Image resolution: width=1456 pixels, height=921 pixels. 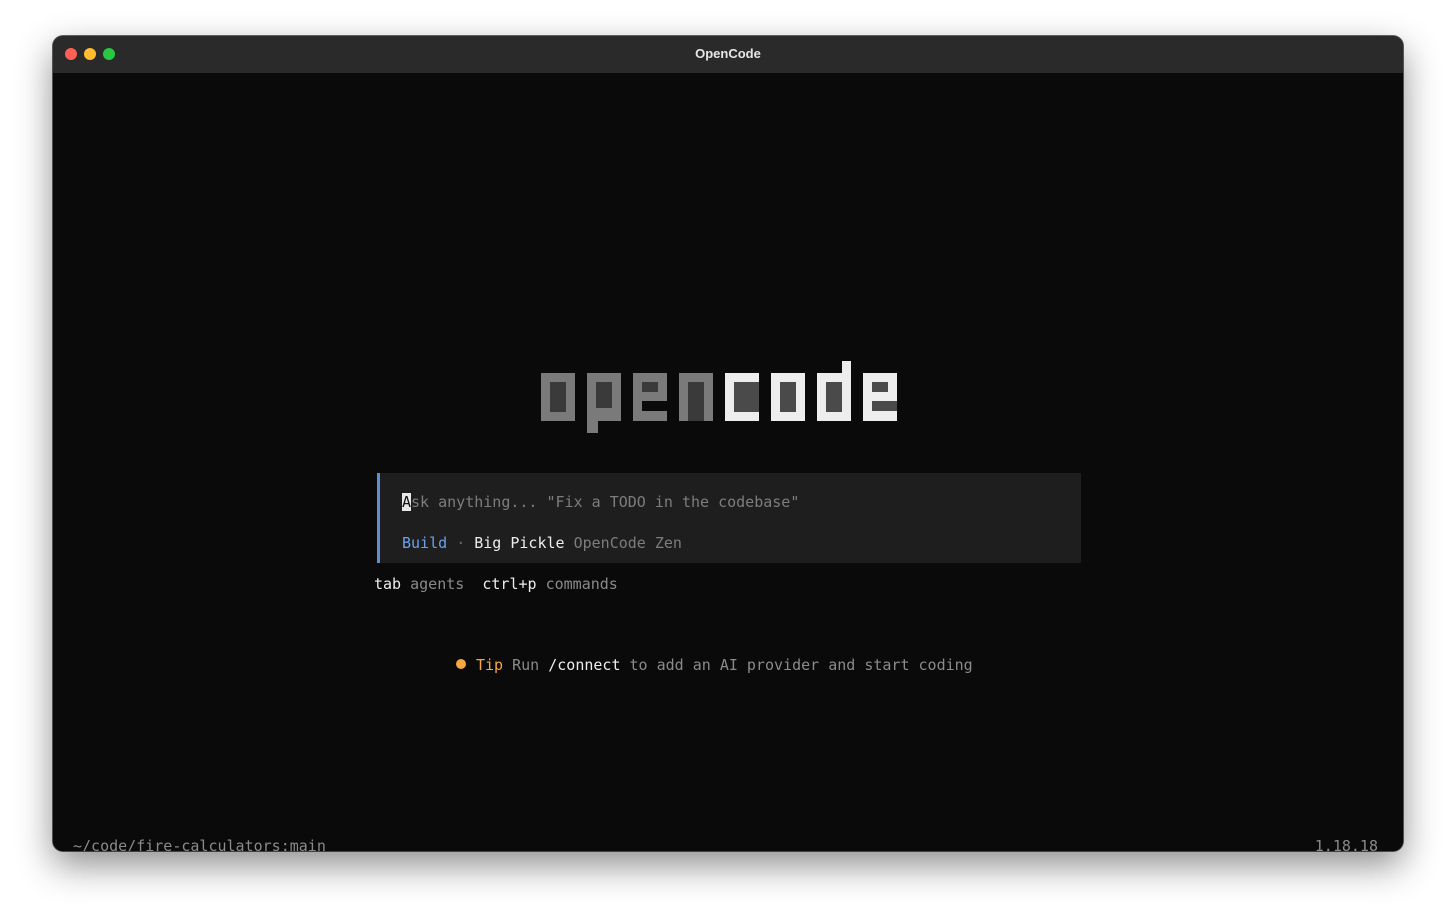 I want to click on keyboard-hints: tab agents ctrl+p commands, so click(x=496, y=584).